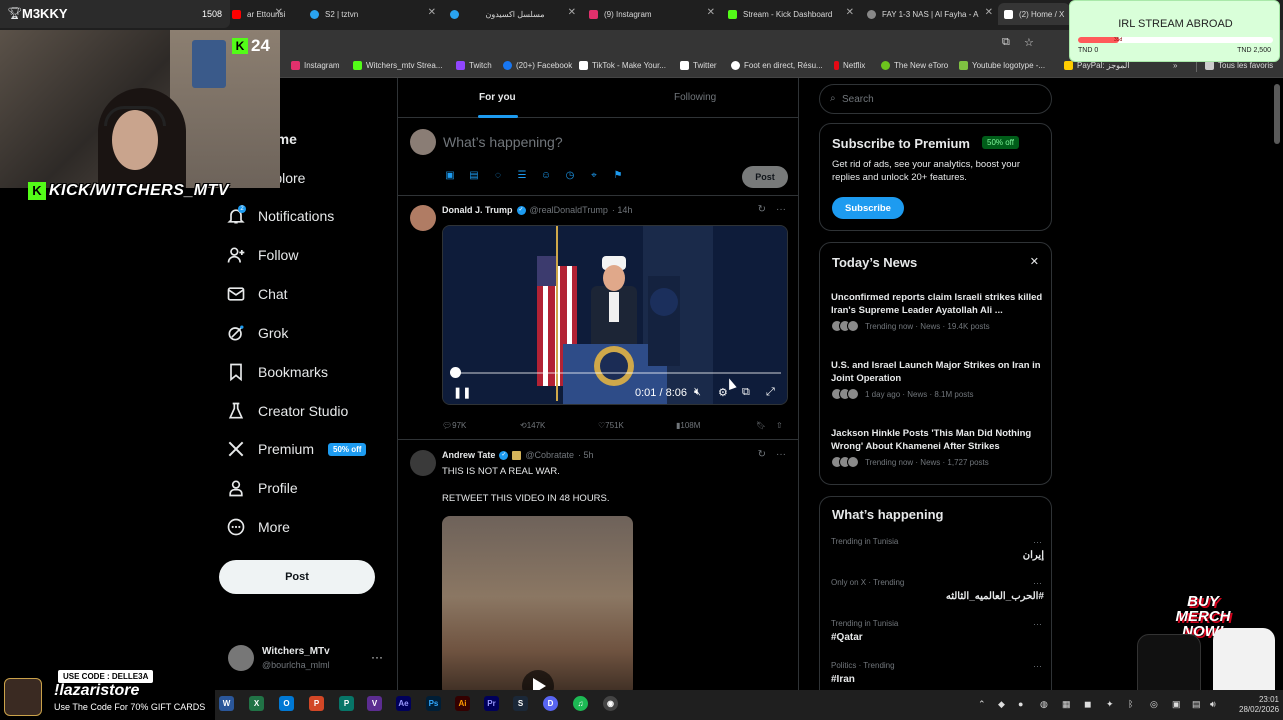 This screenshot has height=720, width=1283. Describe the element at coordinates (1130, 704) in the screenshot. I see `bluetooth-icon: ᛒ` at that location.